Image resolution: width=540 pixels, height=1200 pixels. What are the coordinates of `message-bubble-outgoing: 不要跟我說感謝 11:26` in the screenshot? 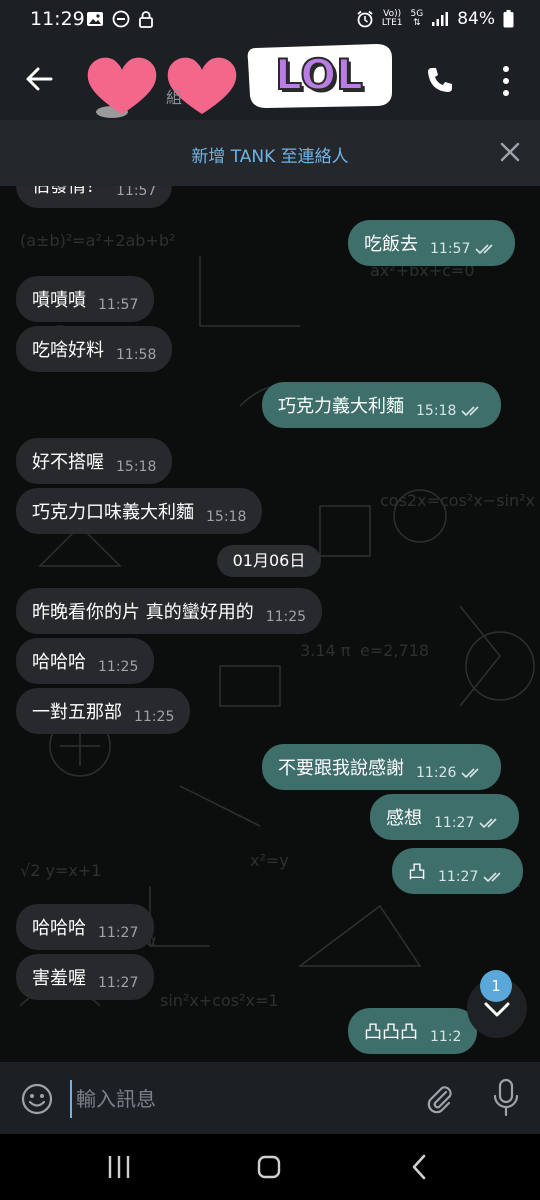 It's located at (382, 767).